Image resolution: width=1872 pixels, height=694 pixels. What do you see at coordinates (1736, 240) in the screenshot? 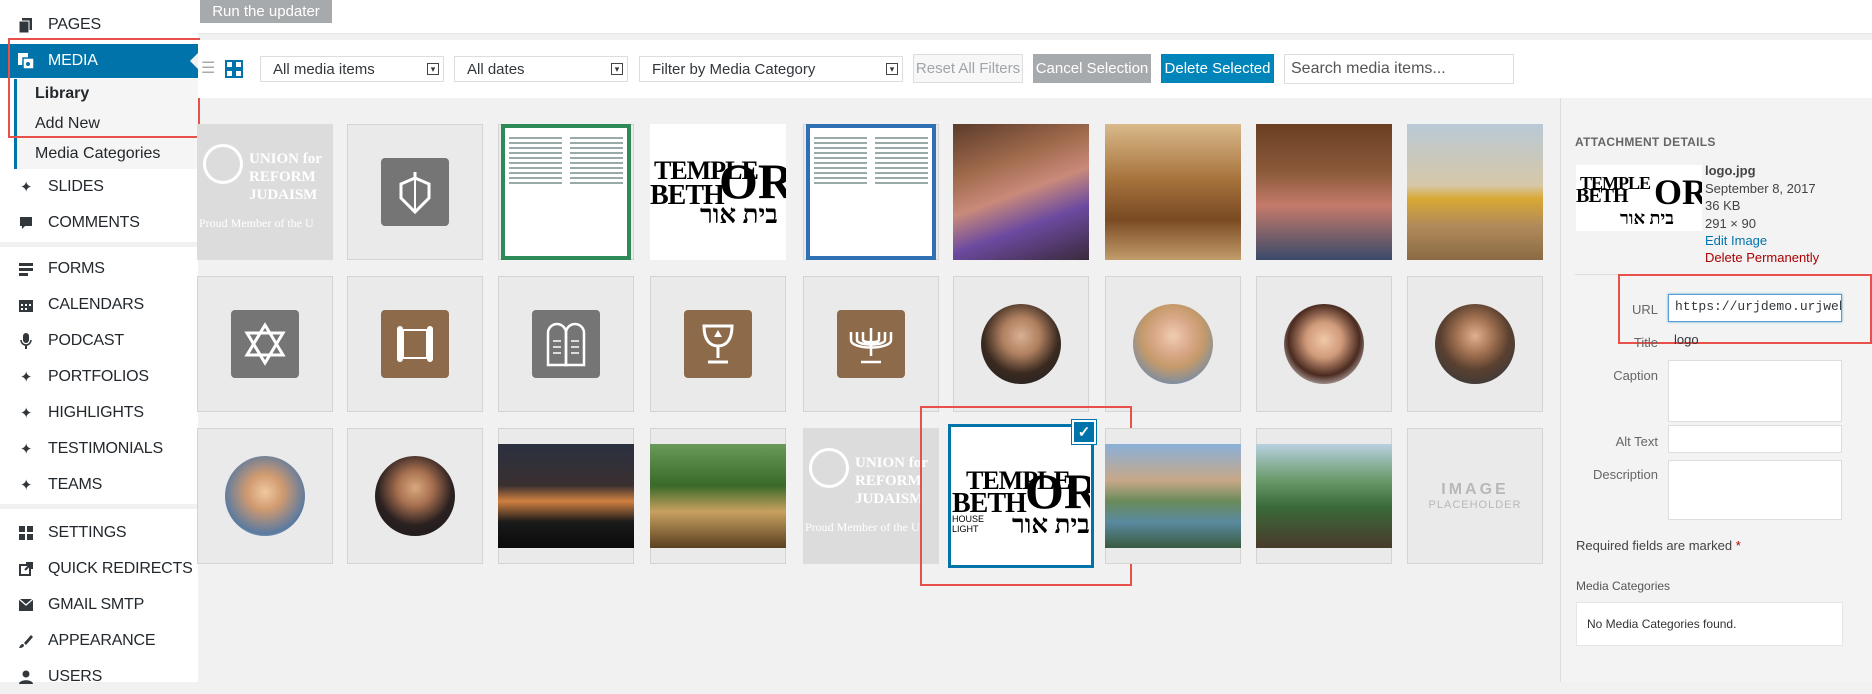
I see `edit-image-link: Edit Image` at bounding box center [1736, 240].